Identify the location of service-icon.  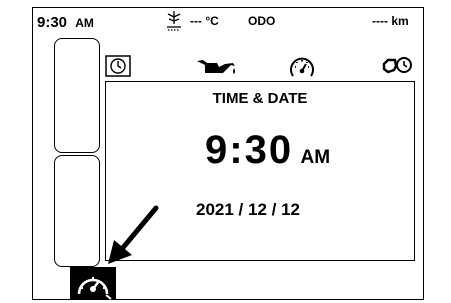
(397, 66).